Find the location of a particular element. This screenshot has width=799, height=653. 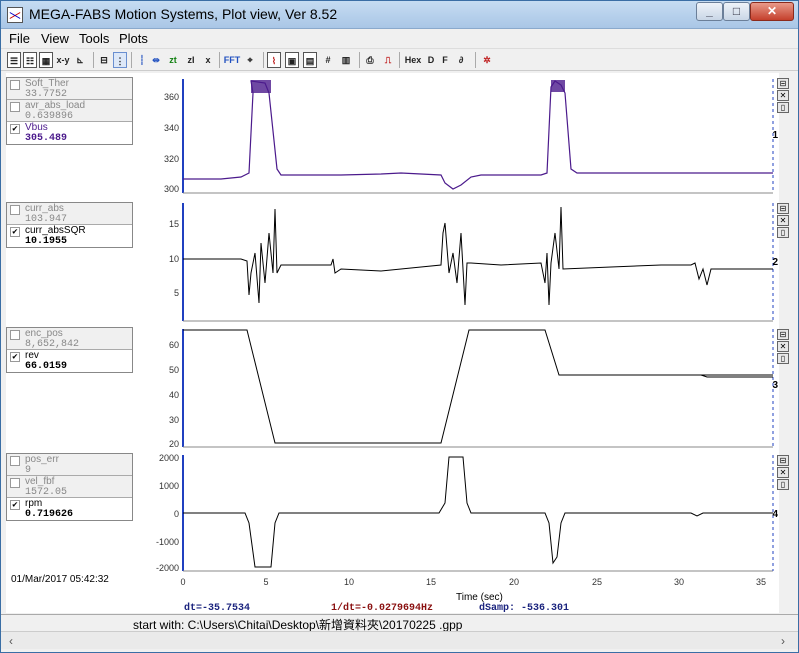

plot-1: 360 340 320 300 1 is located at coordinates (471, 136).